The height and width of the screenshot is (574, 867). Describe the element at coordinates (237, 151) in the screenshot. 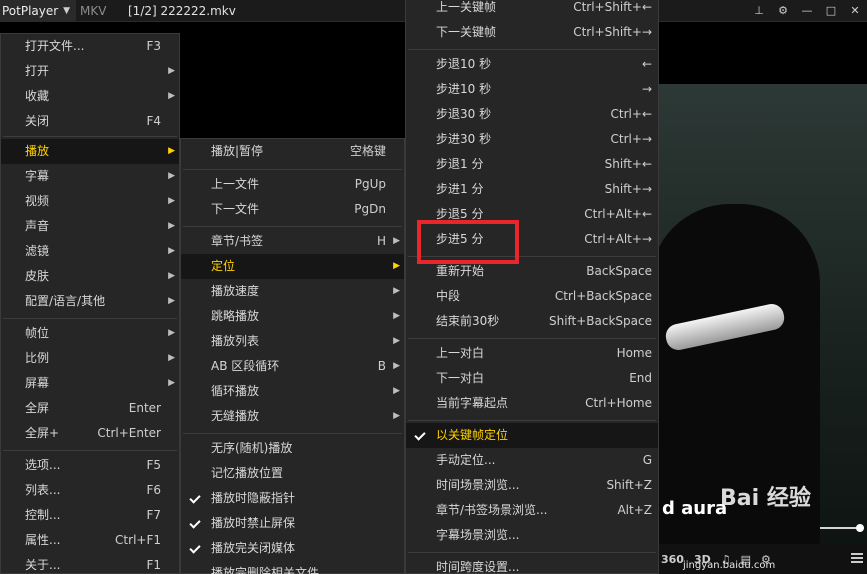

I see `menu-item-label: 播放|暂停` at that location.